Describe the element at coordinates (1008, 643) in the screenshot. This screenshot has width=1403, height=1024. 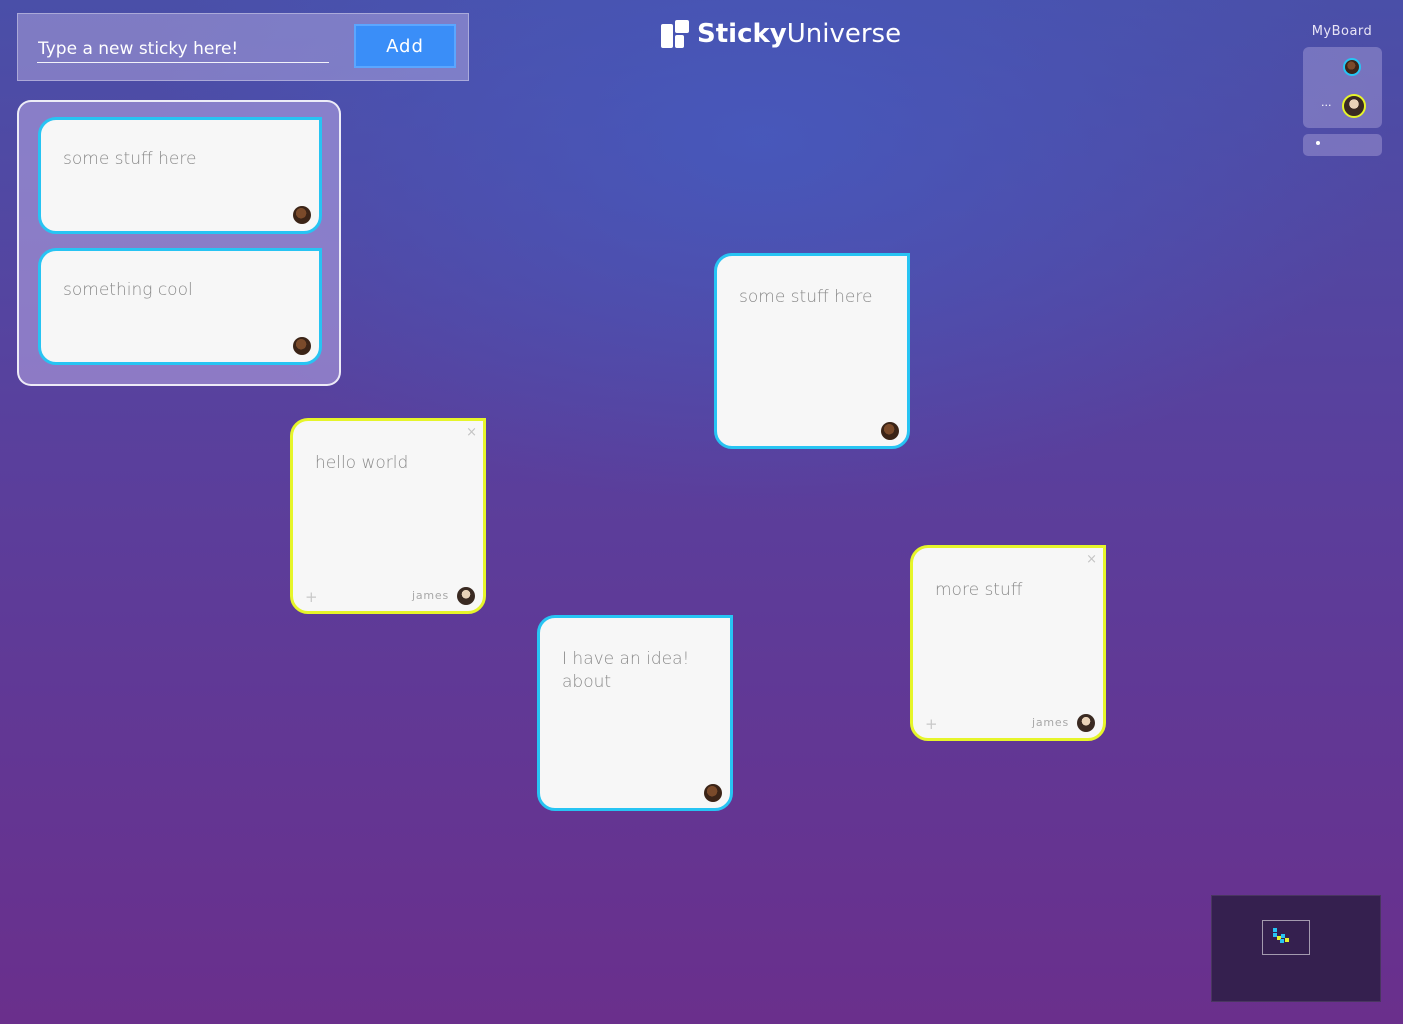
I see `sticky-note: × more stuff + james` at that location.